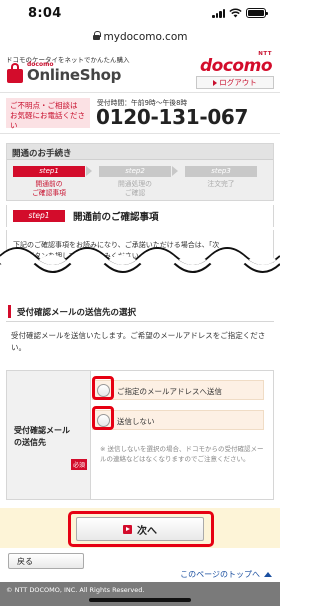 The width and height of the screenshot is (320, 606). What do you see at coordinates (145, 37) in the screenshot?
I see `url-text: mydocomo.com` at bounding box center [145, 37].